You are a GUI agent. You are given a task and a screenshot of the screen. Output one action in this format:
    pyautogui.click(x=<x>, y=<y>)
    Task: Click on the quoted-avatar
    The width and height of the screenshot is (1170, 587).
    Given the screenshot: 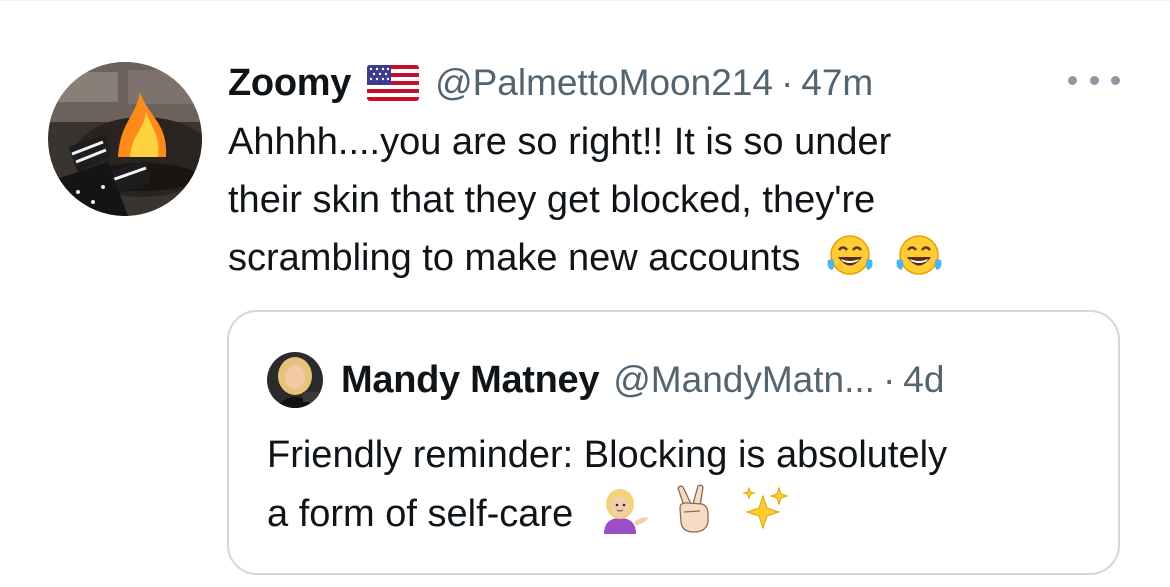 What is the action you would take?
    pyautogui.click(x=295, y=380)
    